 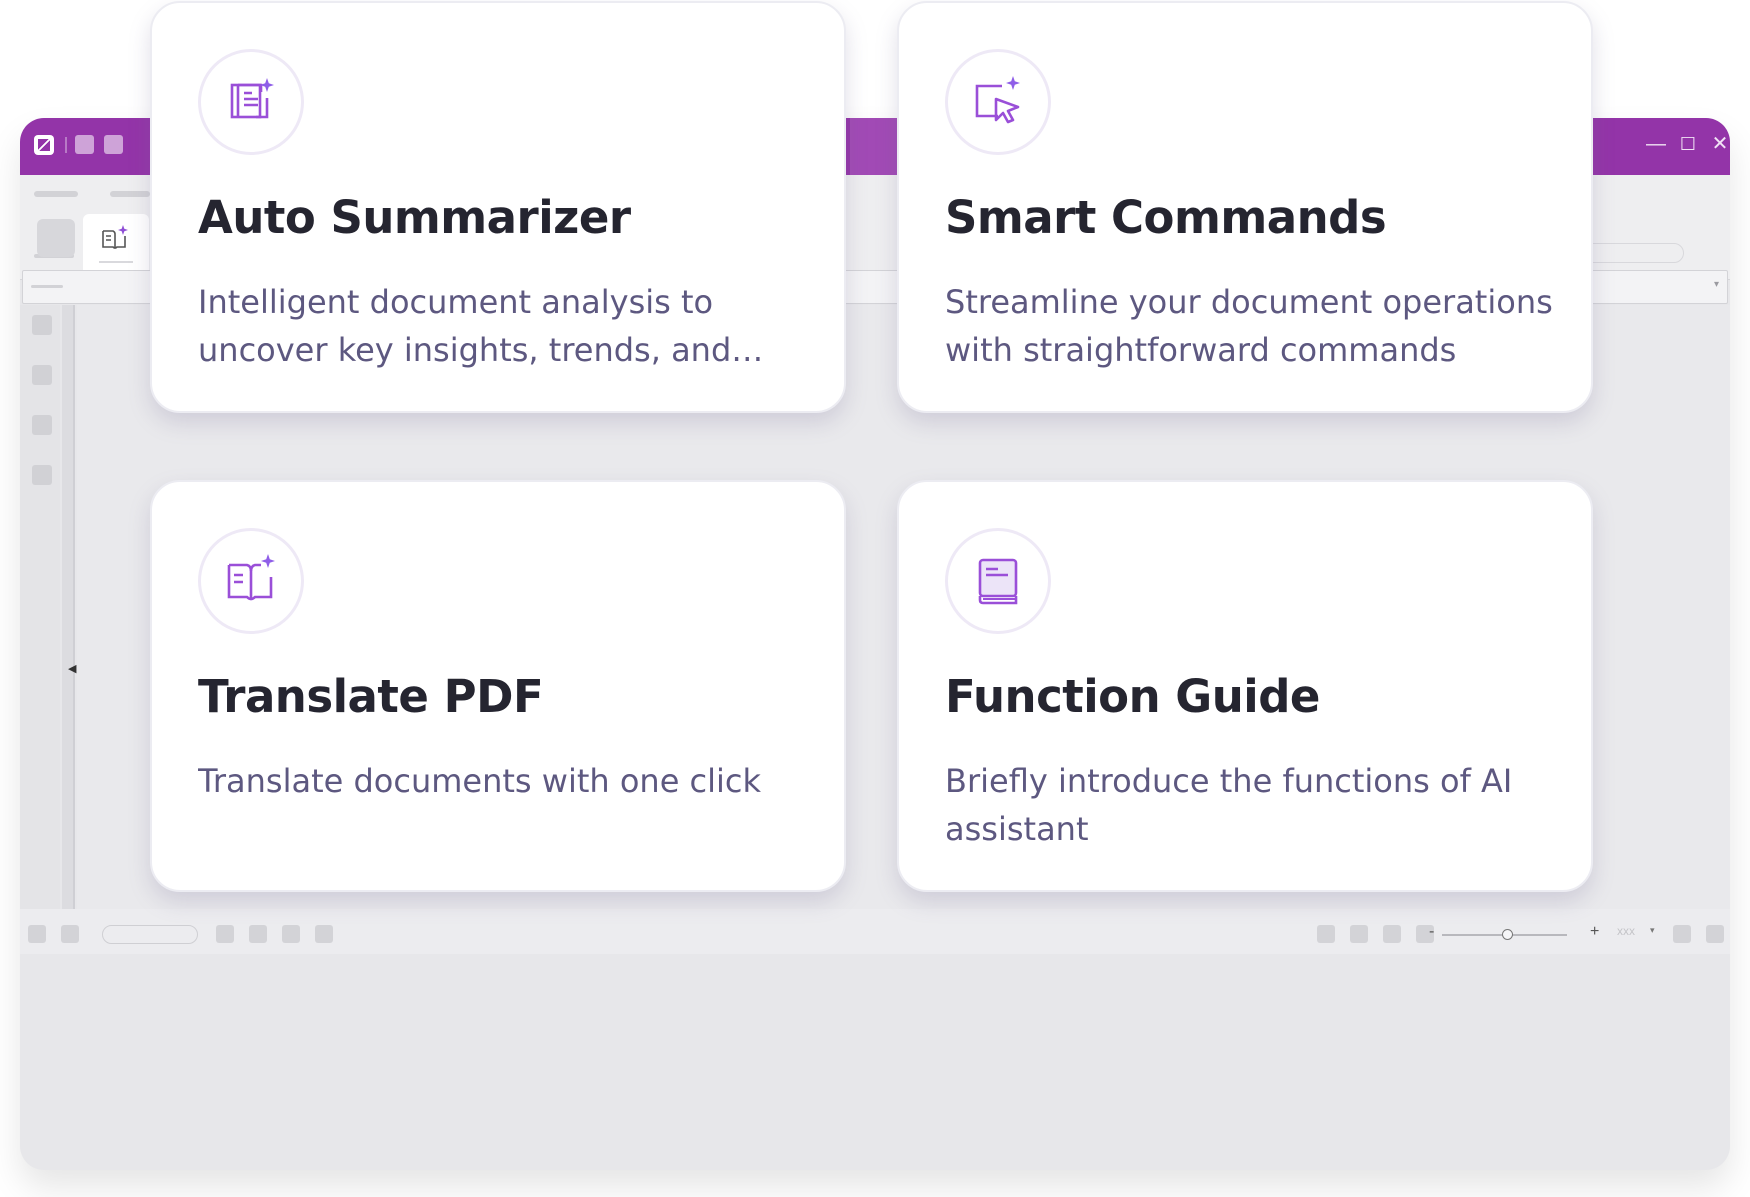 I want to click on card-title: Auto Summarizer, so click(x=414, y=217).